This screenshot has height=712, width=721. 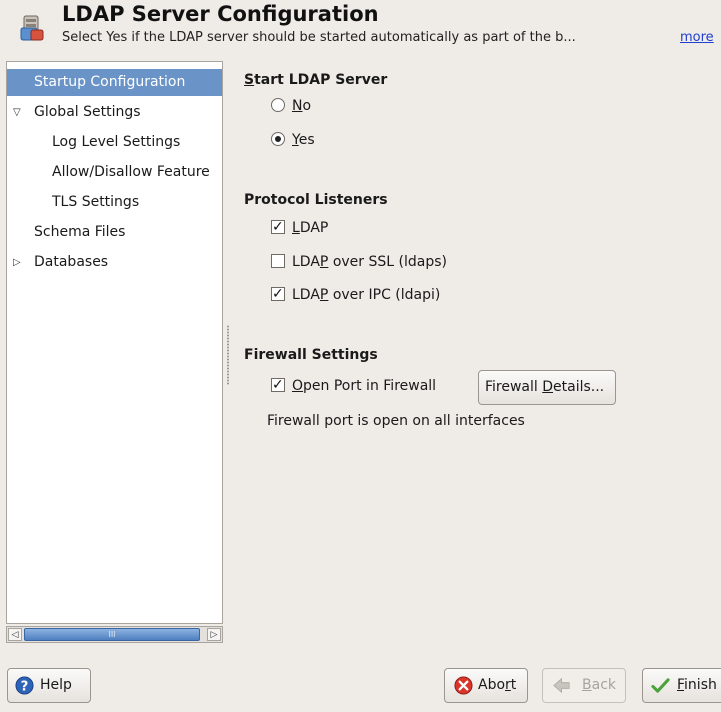 What do you see at coordinates (514, 387) in the screenshot?
I see `button-label-prefix: Firewall` at bounding box center [514, 387].